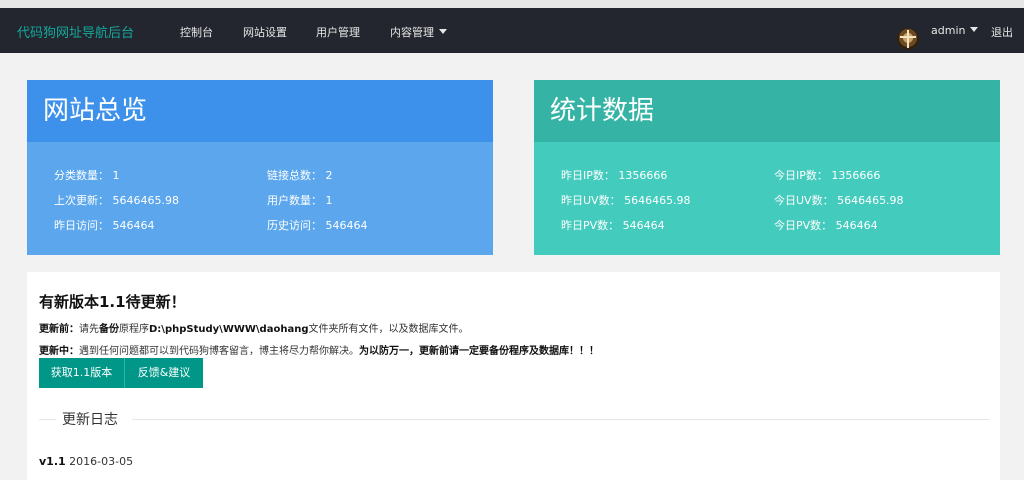 Image resolution: width=1024 pixels, height=480 pixels. What do you see at coordinates (613, 225) in the screenshot?
I see `stat-yesterday-pv: 昨日PV数： 546464` at bounding box center [613, 225].